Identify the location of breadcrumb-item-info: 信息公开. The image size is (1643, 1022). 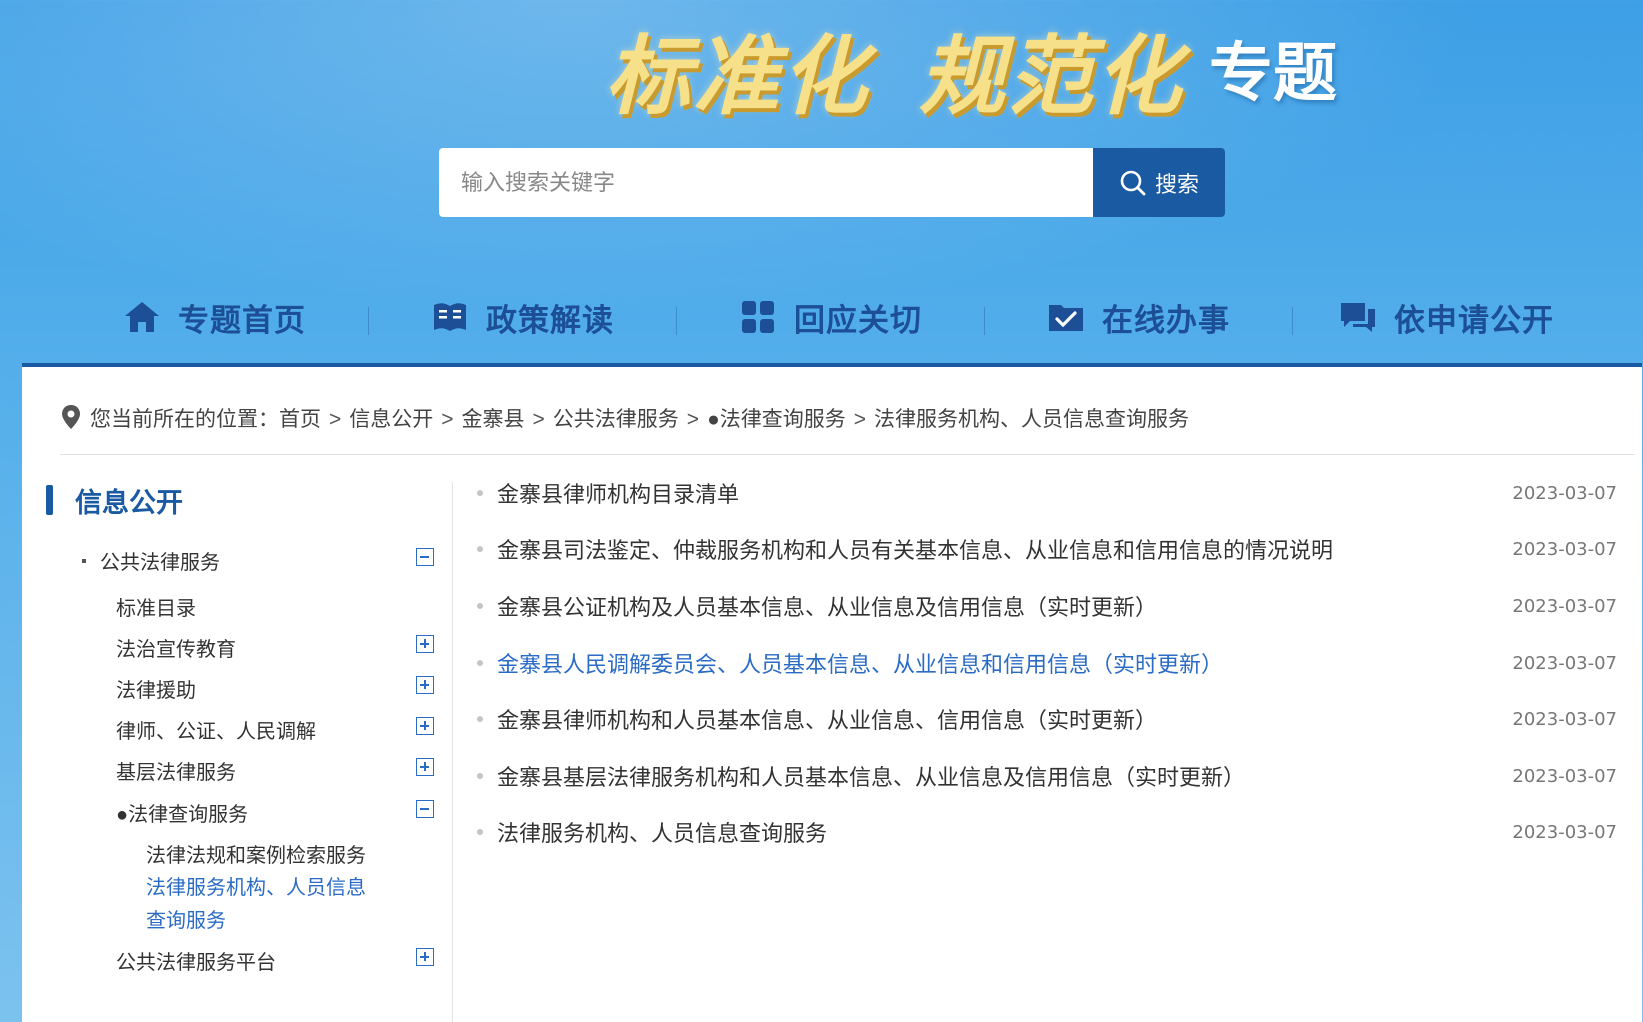
(391, 419).